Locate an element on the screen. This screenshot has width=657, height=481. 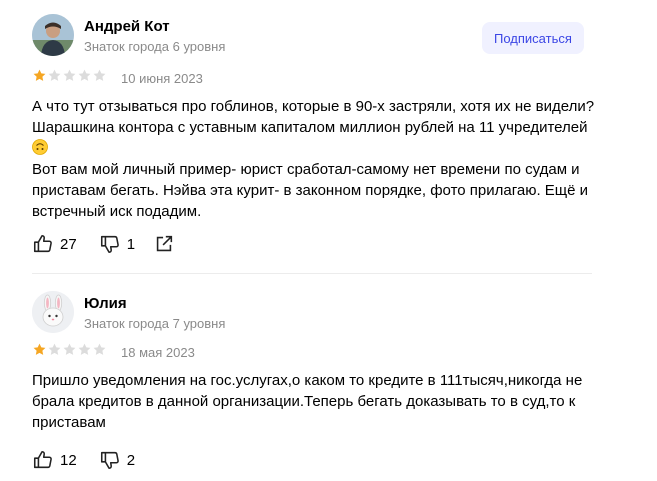
subscribe-button: Подписаться is located at coordinates (533, 38).